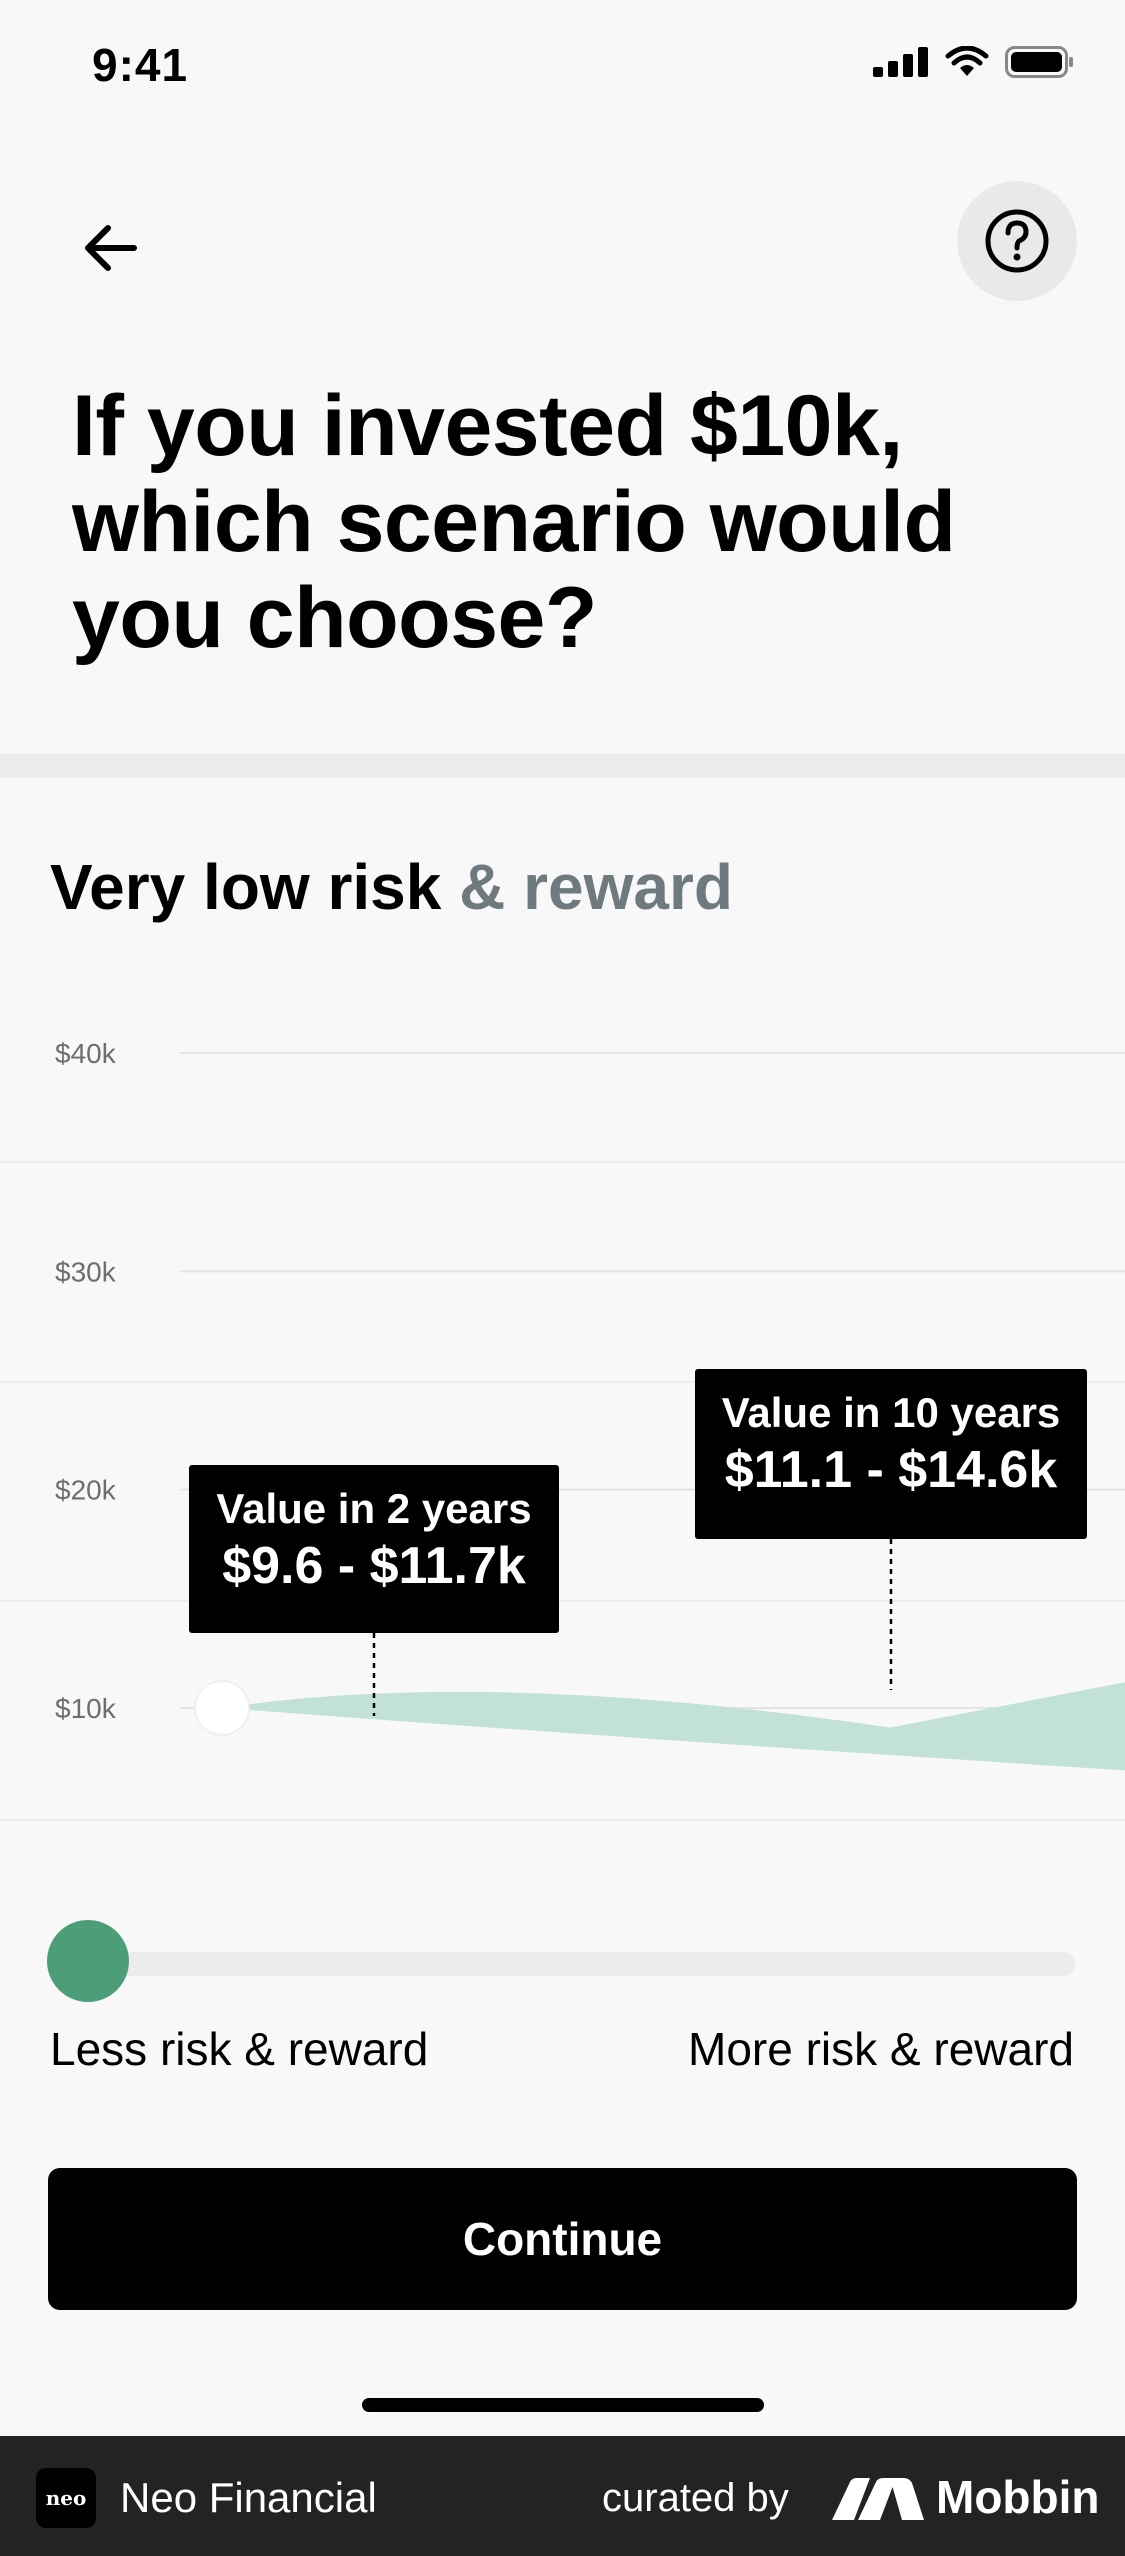 The height and width of the screenshot is (2556, 1125). I want to click on slider-max-label: More risk & reward, so click(881, 2049).